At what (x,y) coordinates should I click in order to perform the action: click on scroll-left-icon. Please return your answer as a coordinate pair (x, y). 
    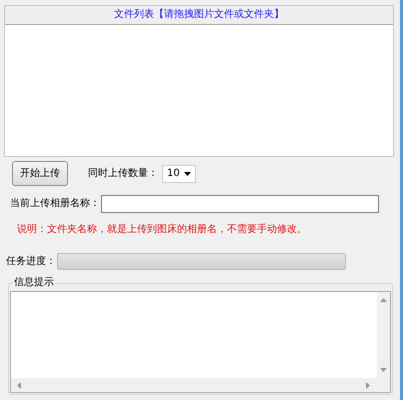
    Looking at the image, I should click on (19, 385).